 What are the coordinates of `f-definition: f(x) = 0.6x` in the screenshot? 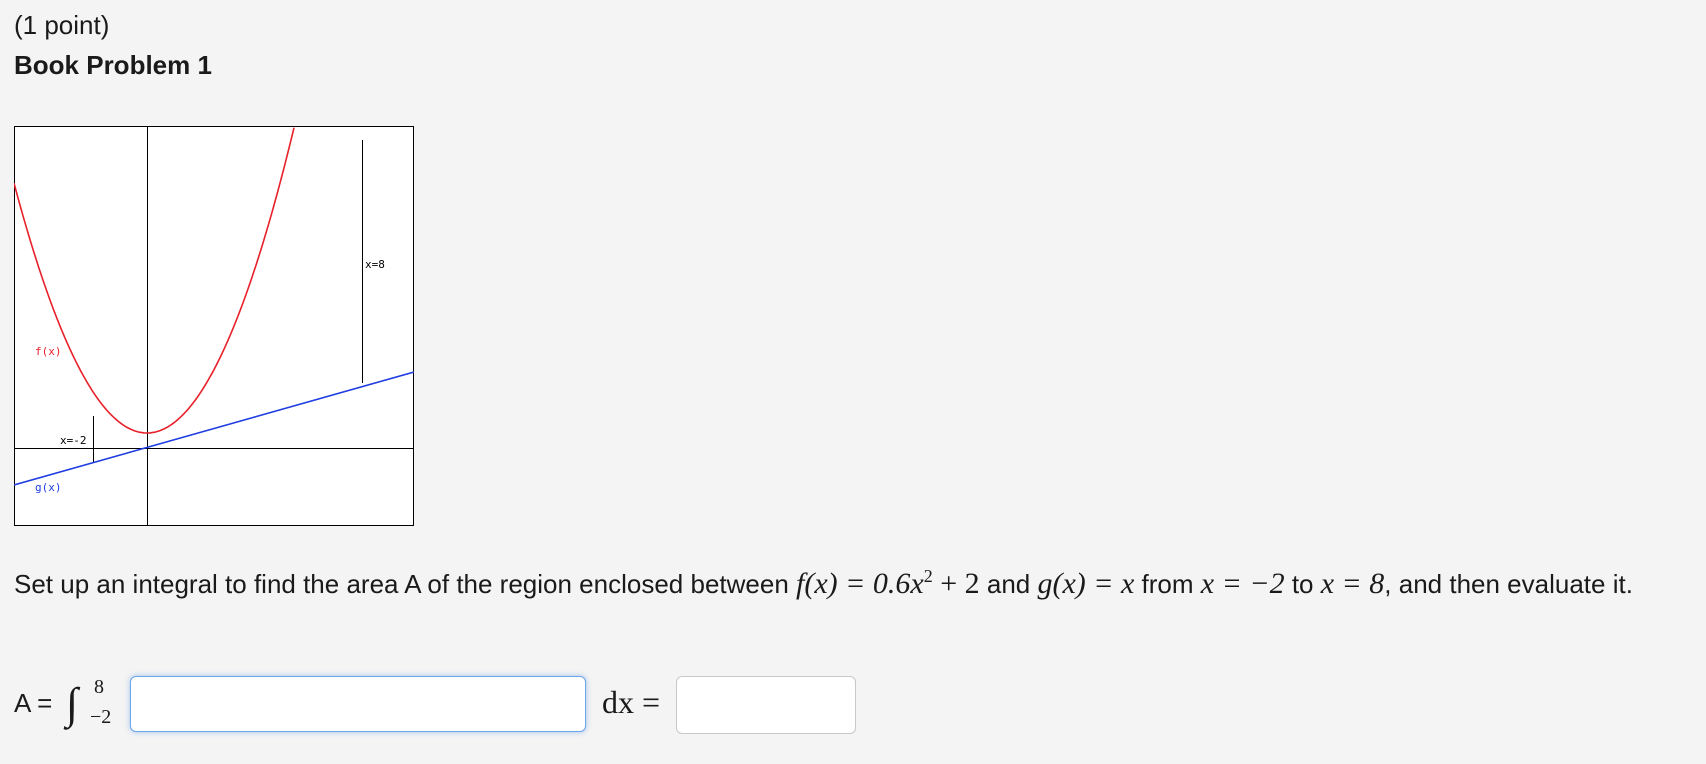 It's located at (860, 583).